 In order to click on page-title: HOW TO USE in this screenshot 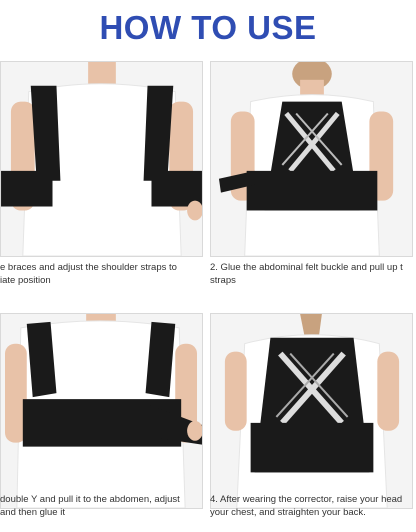, I will do `click(208, 27)`.